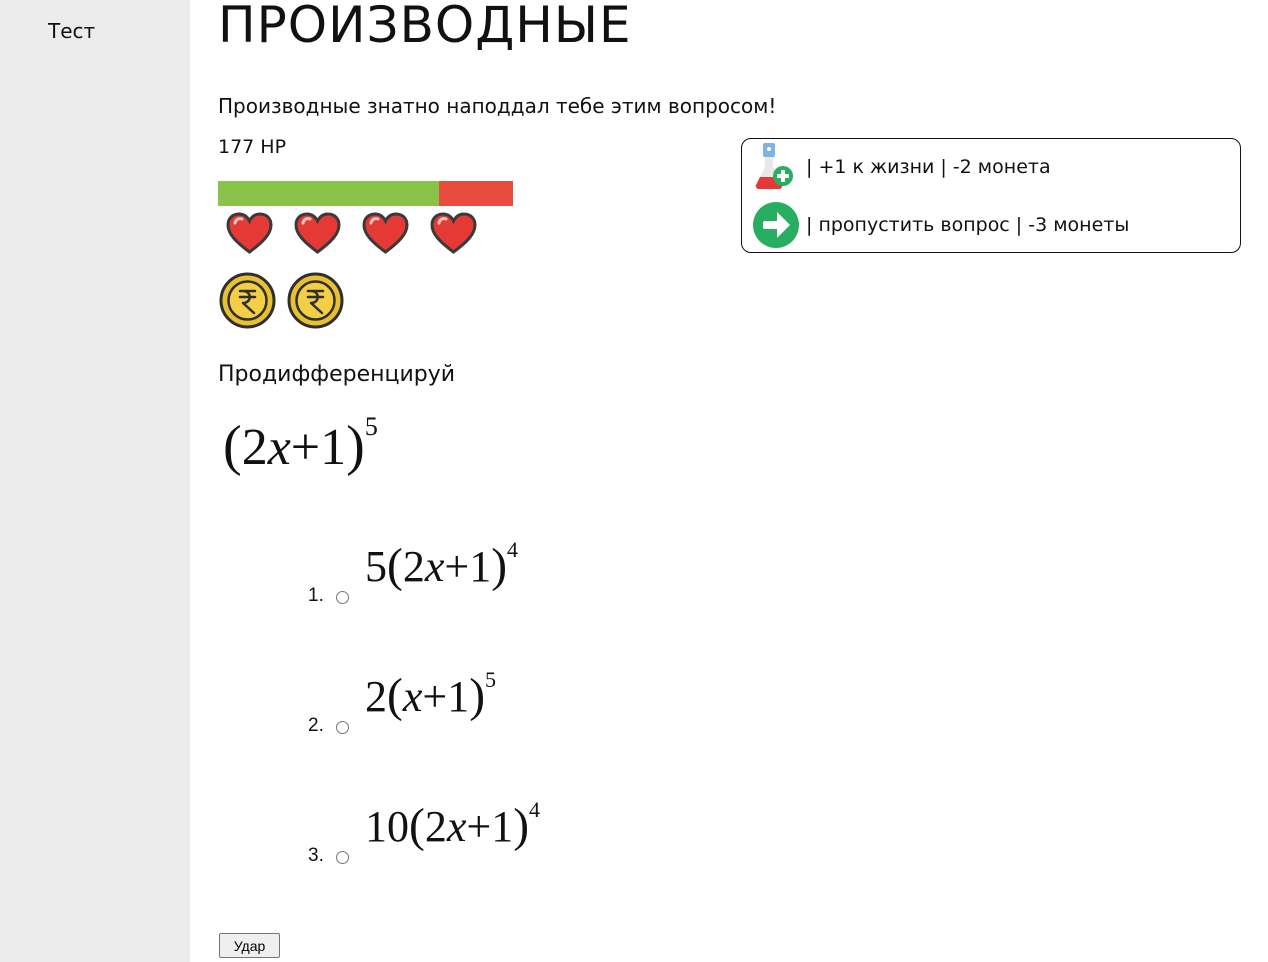  What do you see at coordinates (431, 694) in the screenshot?
I see `option-formula: 2(x+1)5` at bounding box center [431, 694].